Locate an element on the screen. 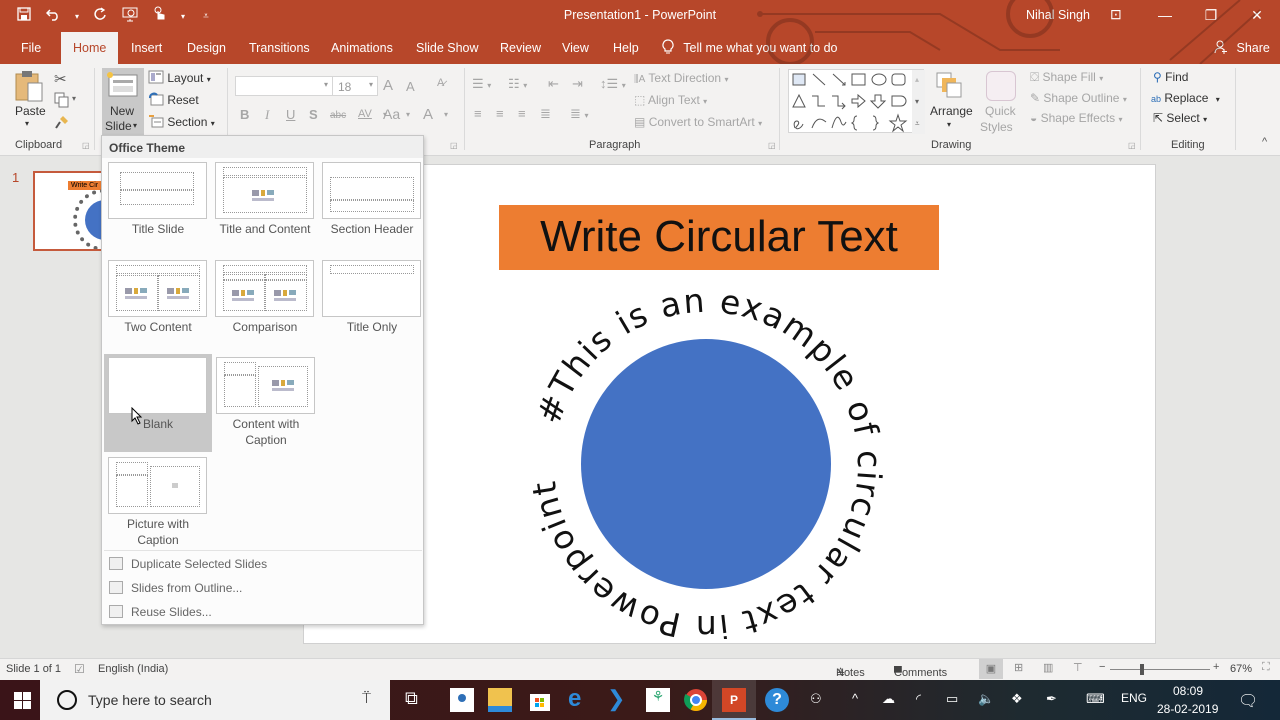 This screenshot has width=1280, height=720. font-size-combobox: 18 ▾ is located at coordinates (355, 86).